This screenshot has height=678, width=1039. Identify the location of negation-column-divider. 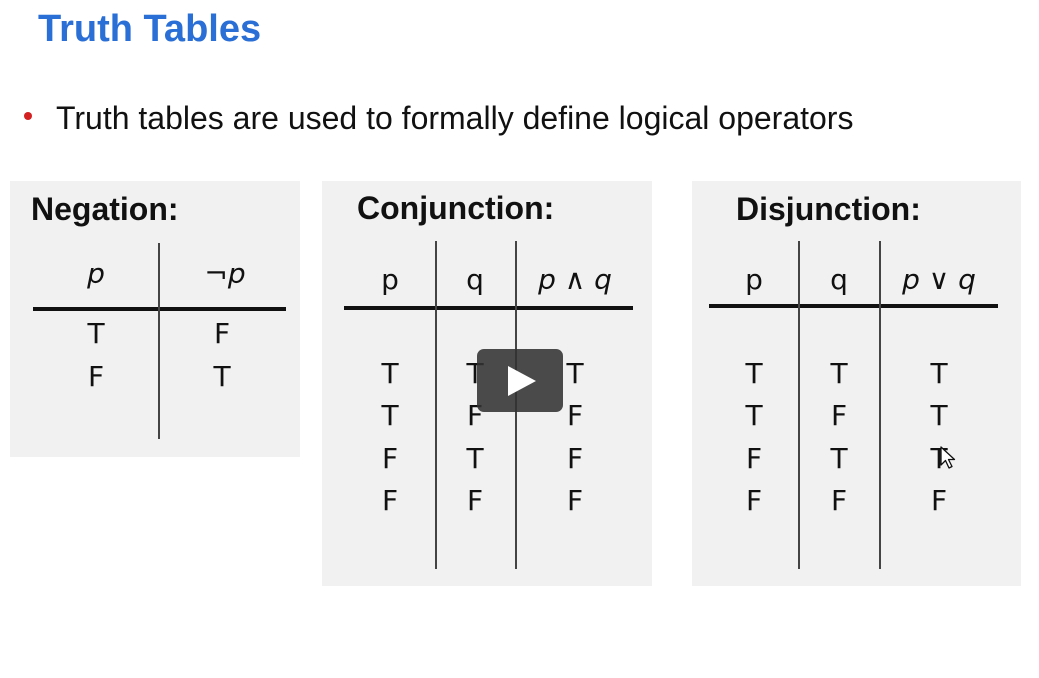
(159, 341).